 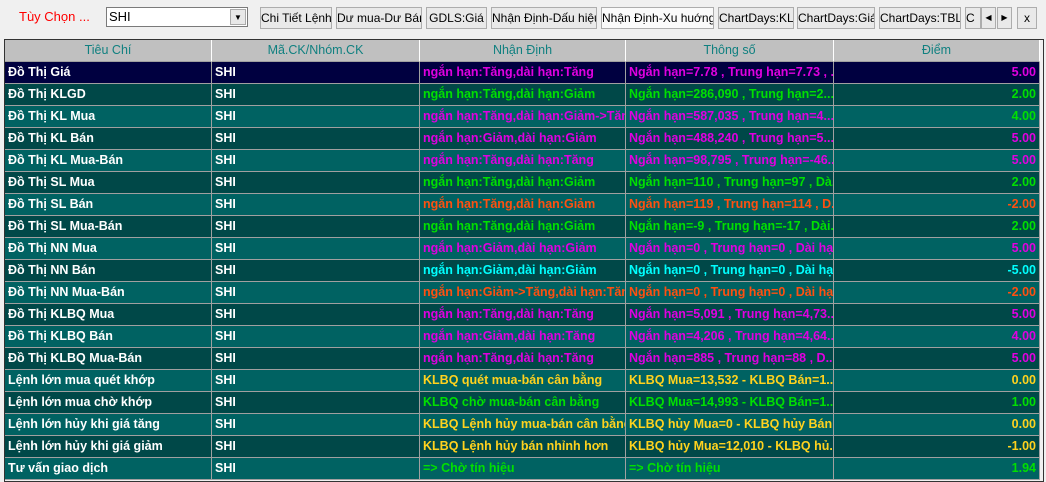 I want to click on criterion-cell: Đồ Thị NN Mua-Bán, so click(x=108, y=293).